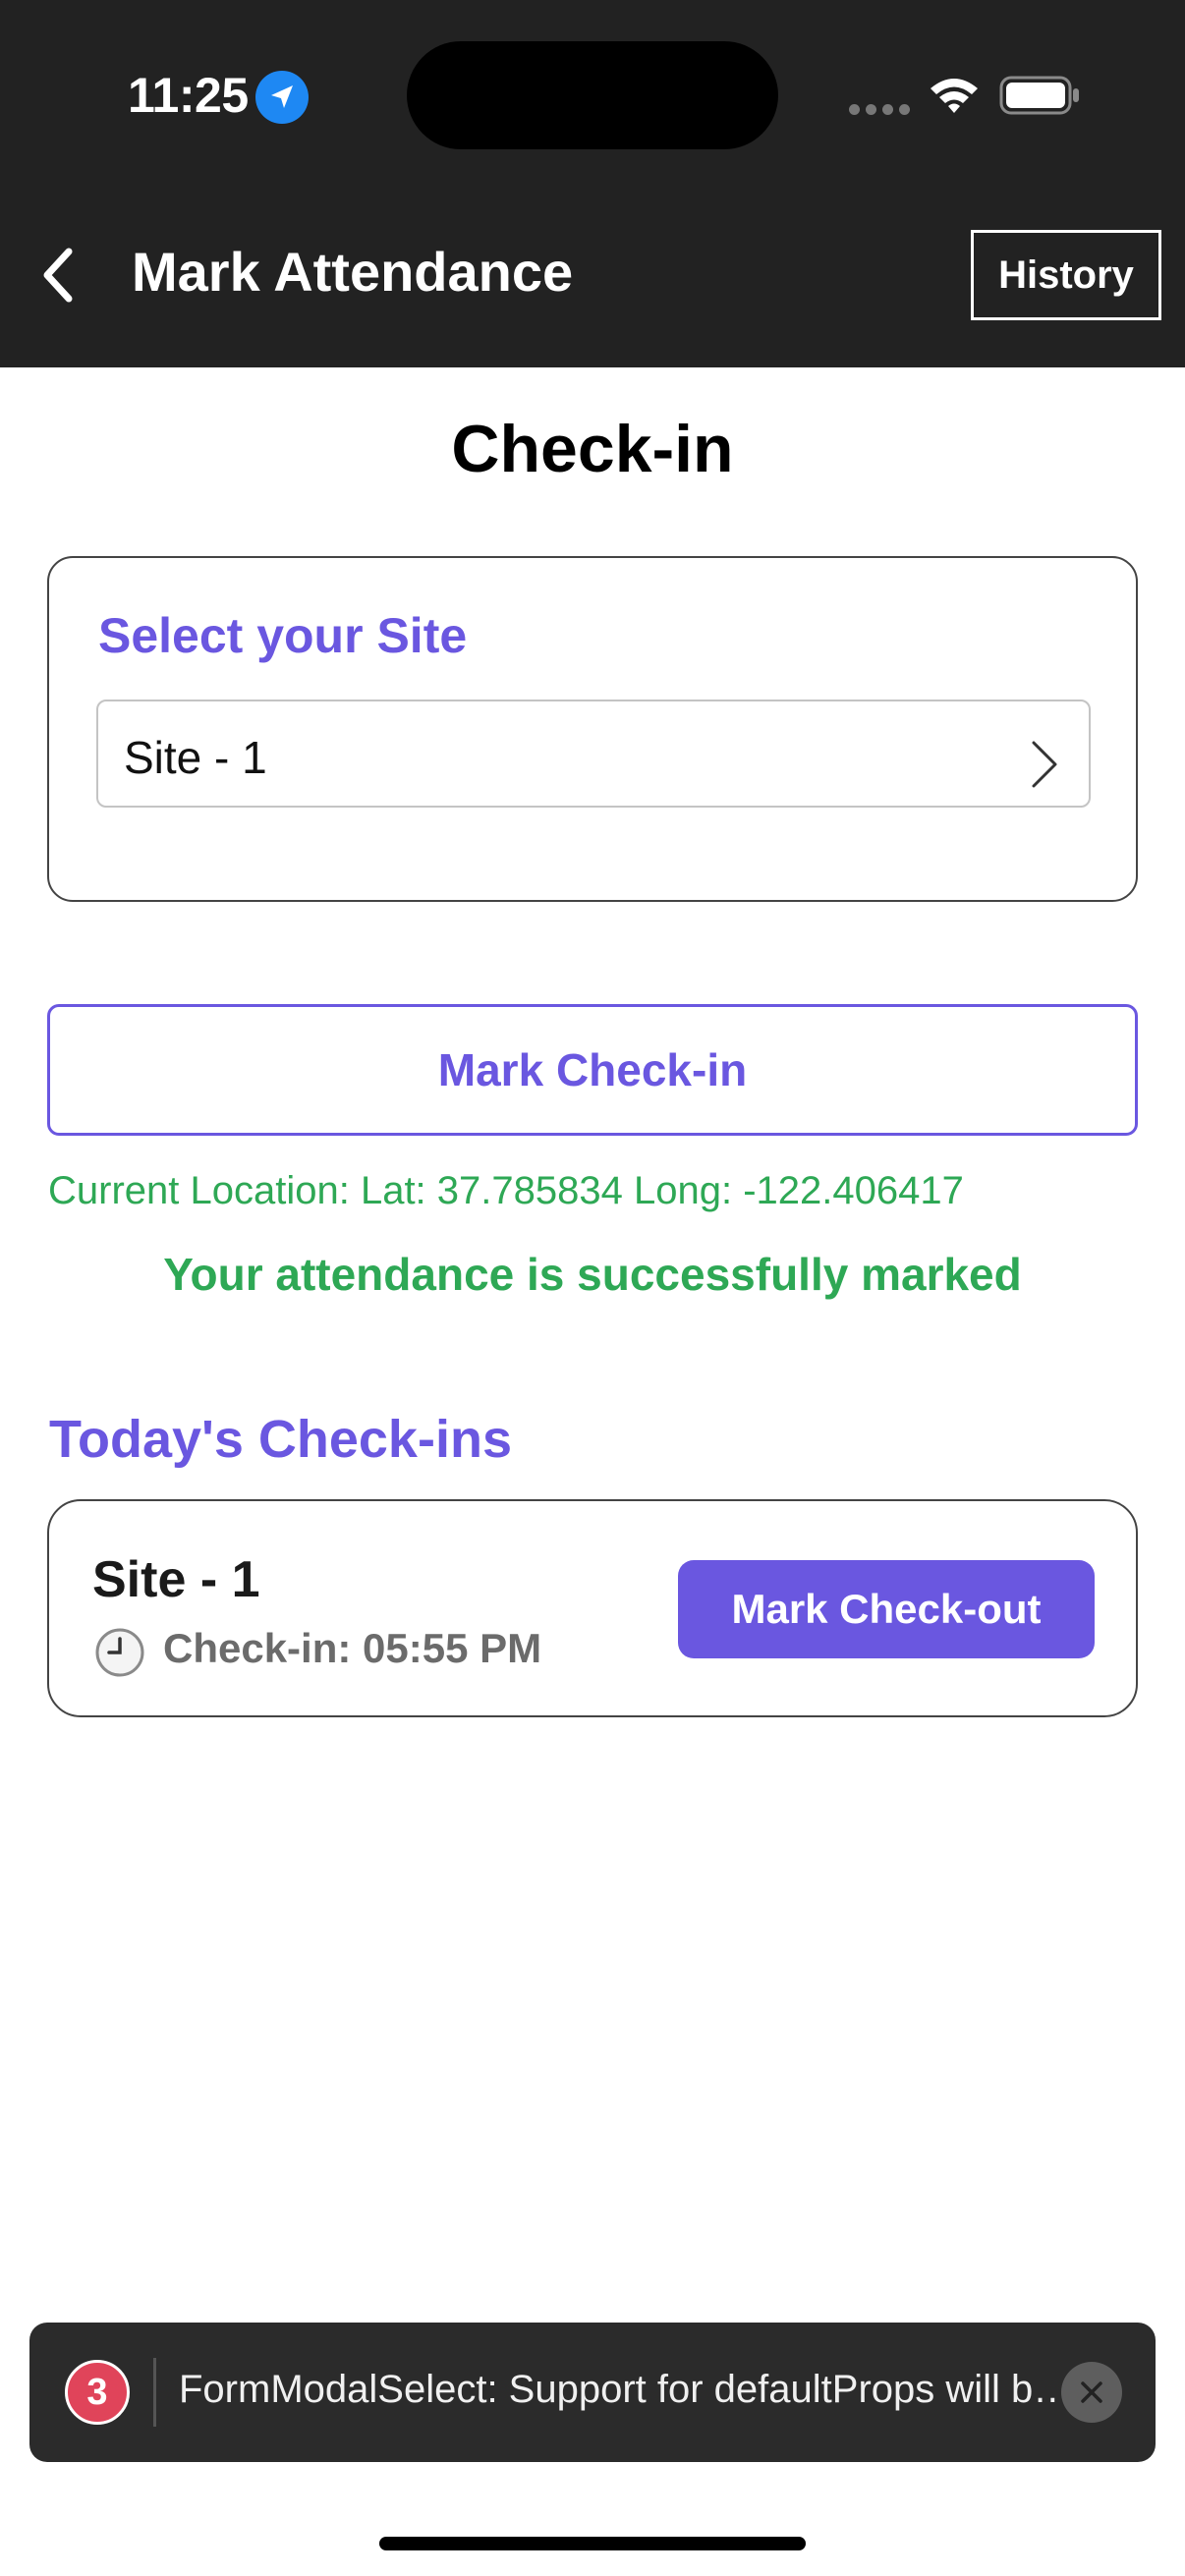 The image size is (1185, 2576). What do you see at coordinates (154, 2392) in the screenshot?
I see `toast-divider` at bounding box center [154, 2392].